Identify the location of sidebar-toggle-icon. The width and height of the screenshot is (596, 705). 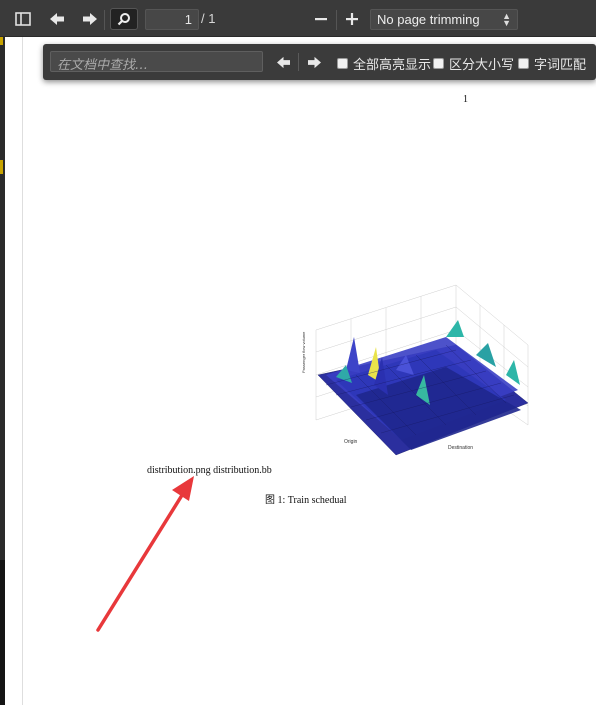
(23, 19).